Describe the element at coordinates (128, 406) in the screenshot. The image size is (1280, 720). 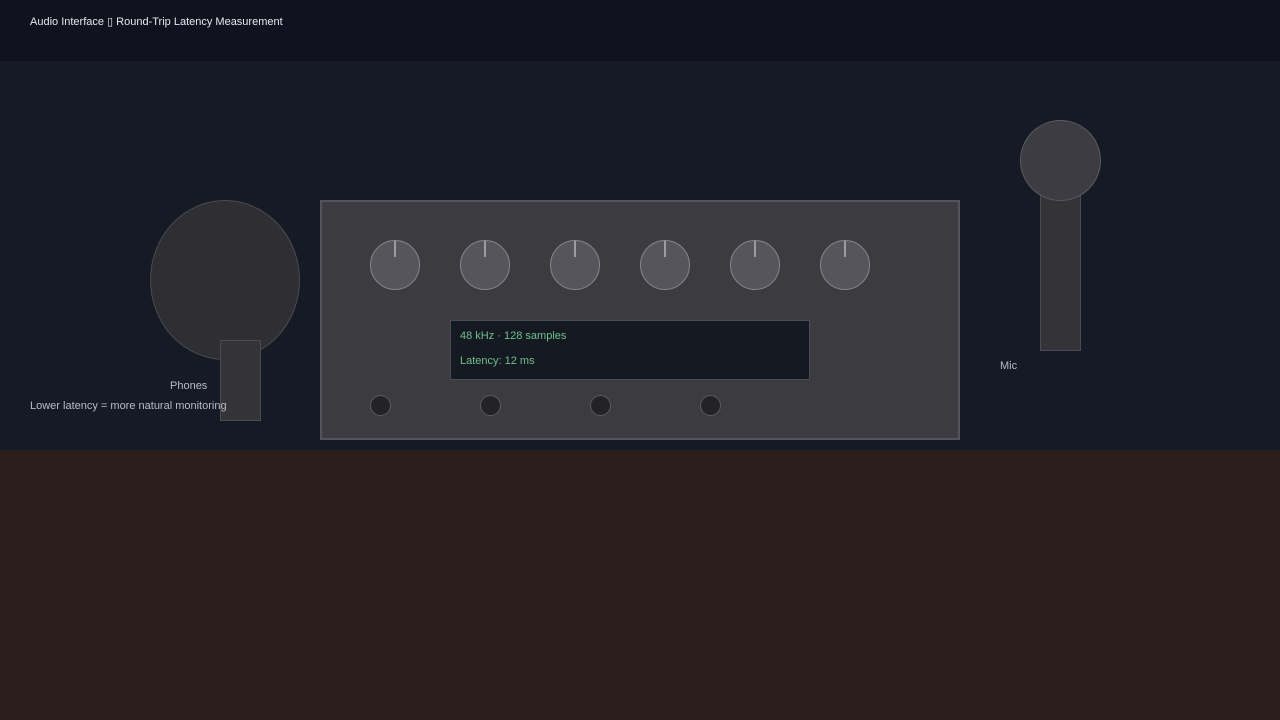
I see `latency-note: Lower latency = more natural monitoring` at that location.